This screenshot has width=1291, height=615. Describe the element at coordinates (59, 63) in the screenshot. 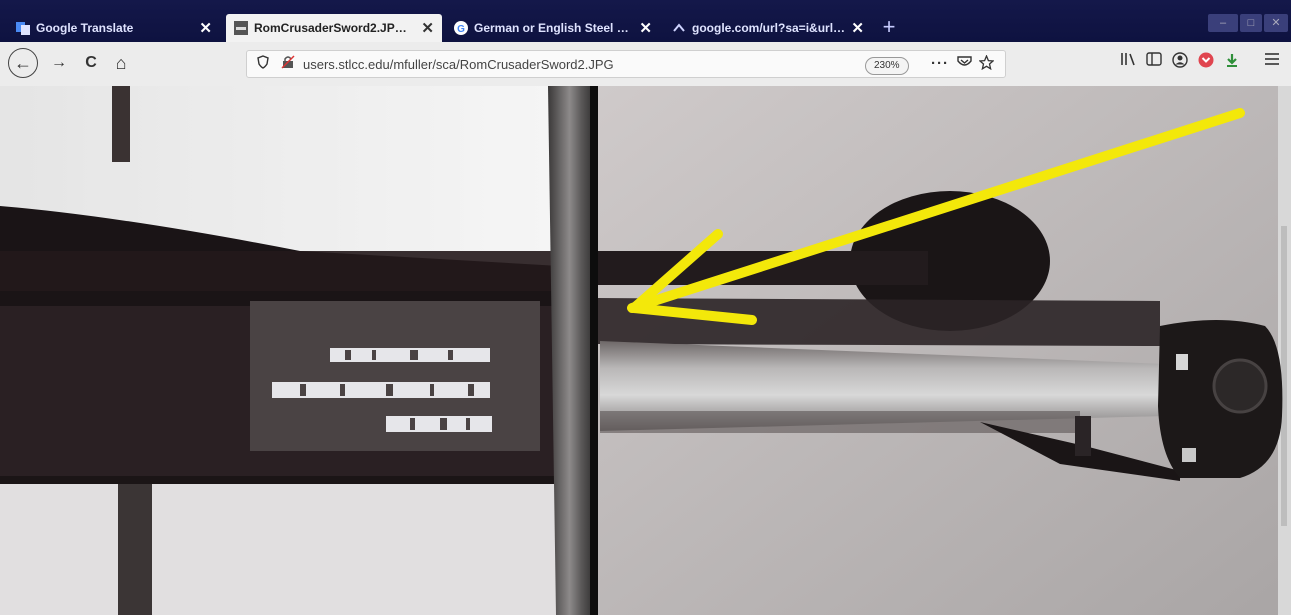

I see `forward-button: →` at that location.